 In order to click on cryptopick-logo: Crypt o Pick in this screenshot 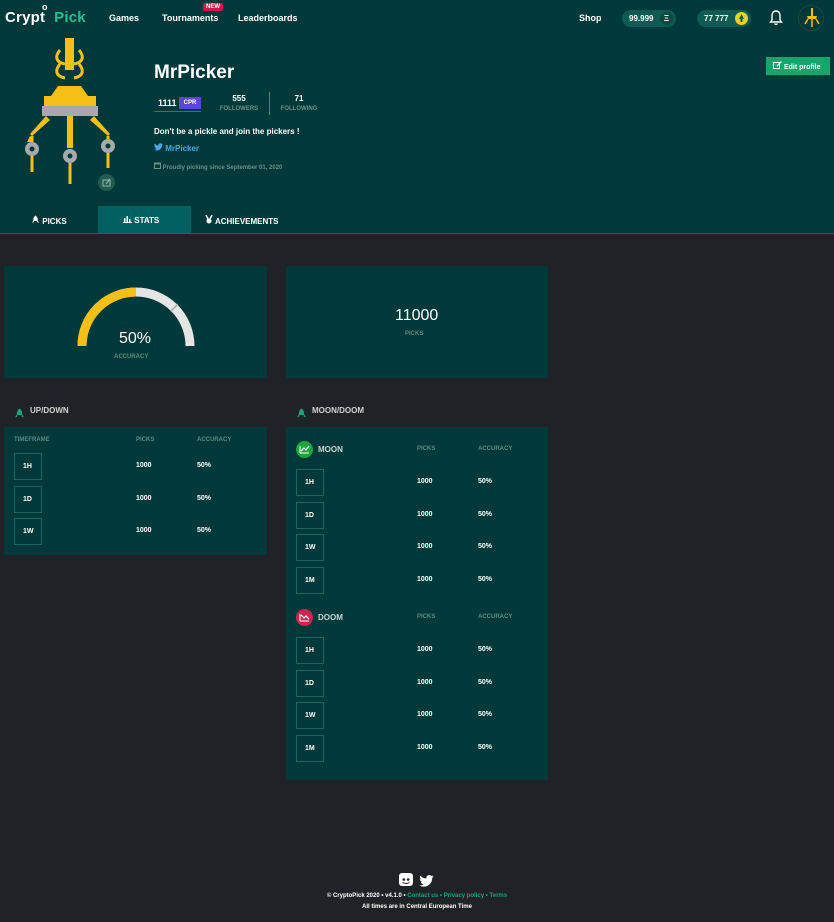, I will do `click(45, 14)`.